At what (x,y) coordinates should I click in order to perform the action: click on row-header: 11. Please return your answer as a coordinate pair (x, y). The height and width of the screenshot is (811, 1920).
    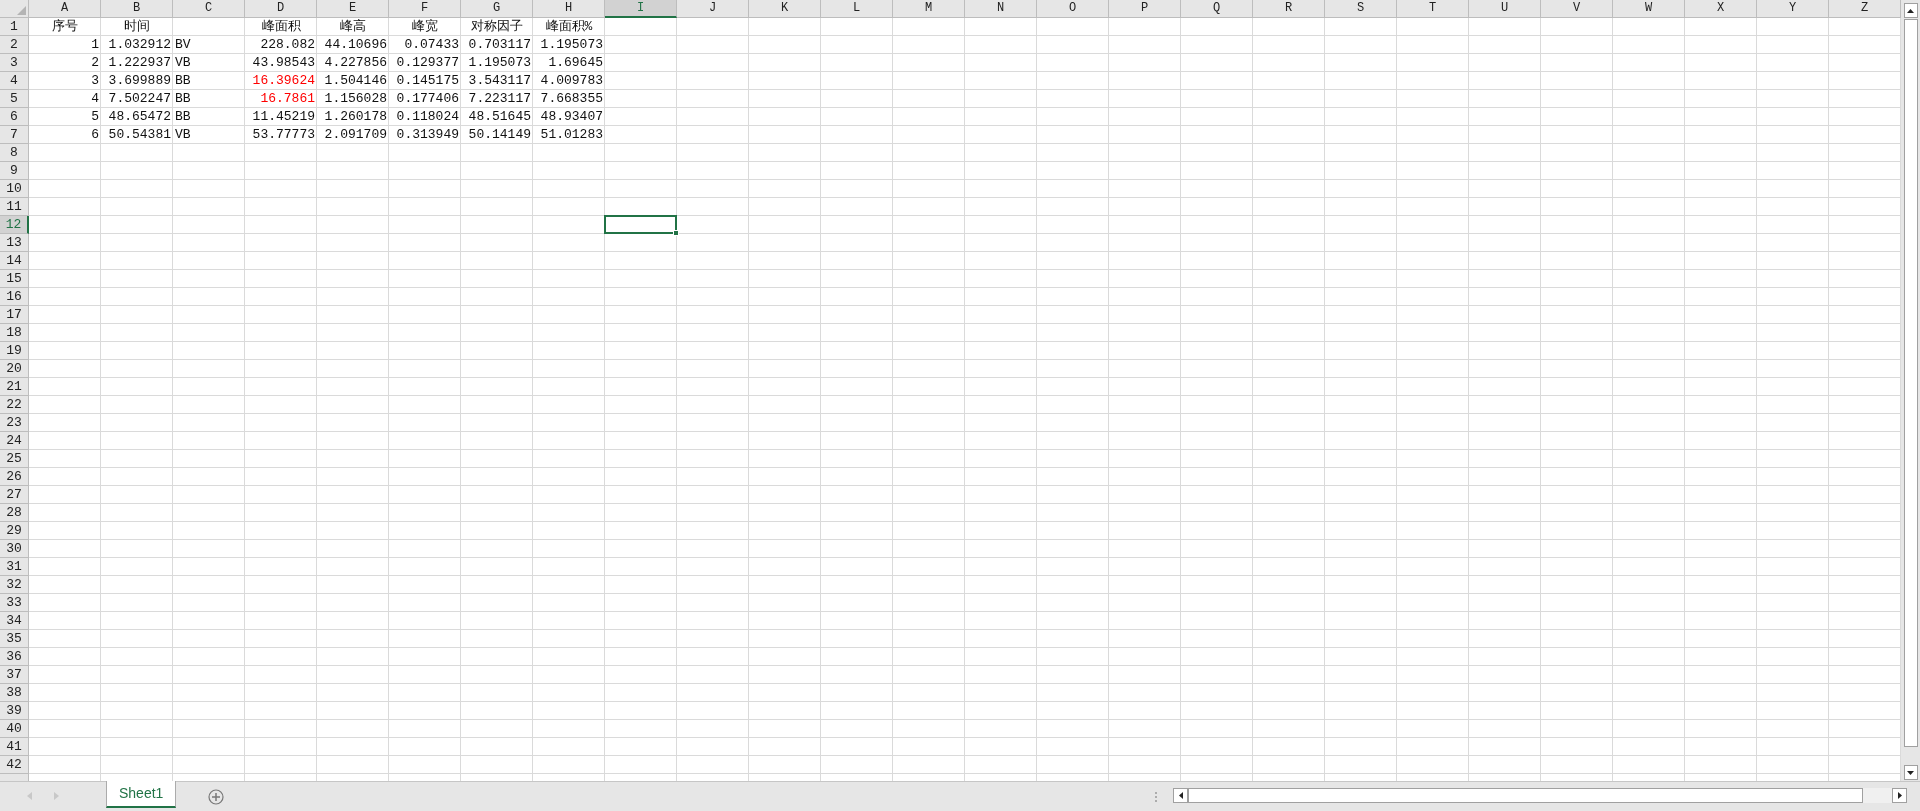
    Looking at the image, I should click on (14, 207).